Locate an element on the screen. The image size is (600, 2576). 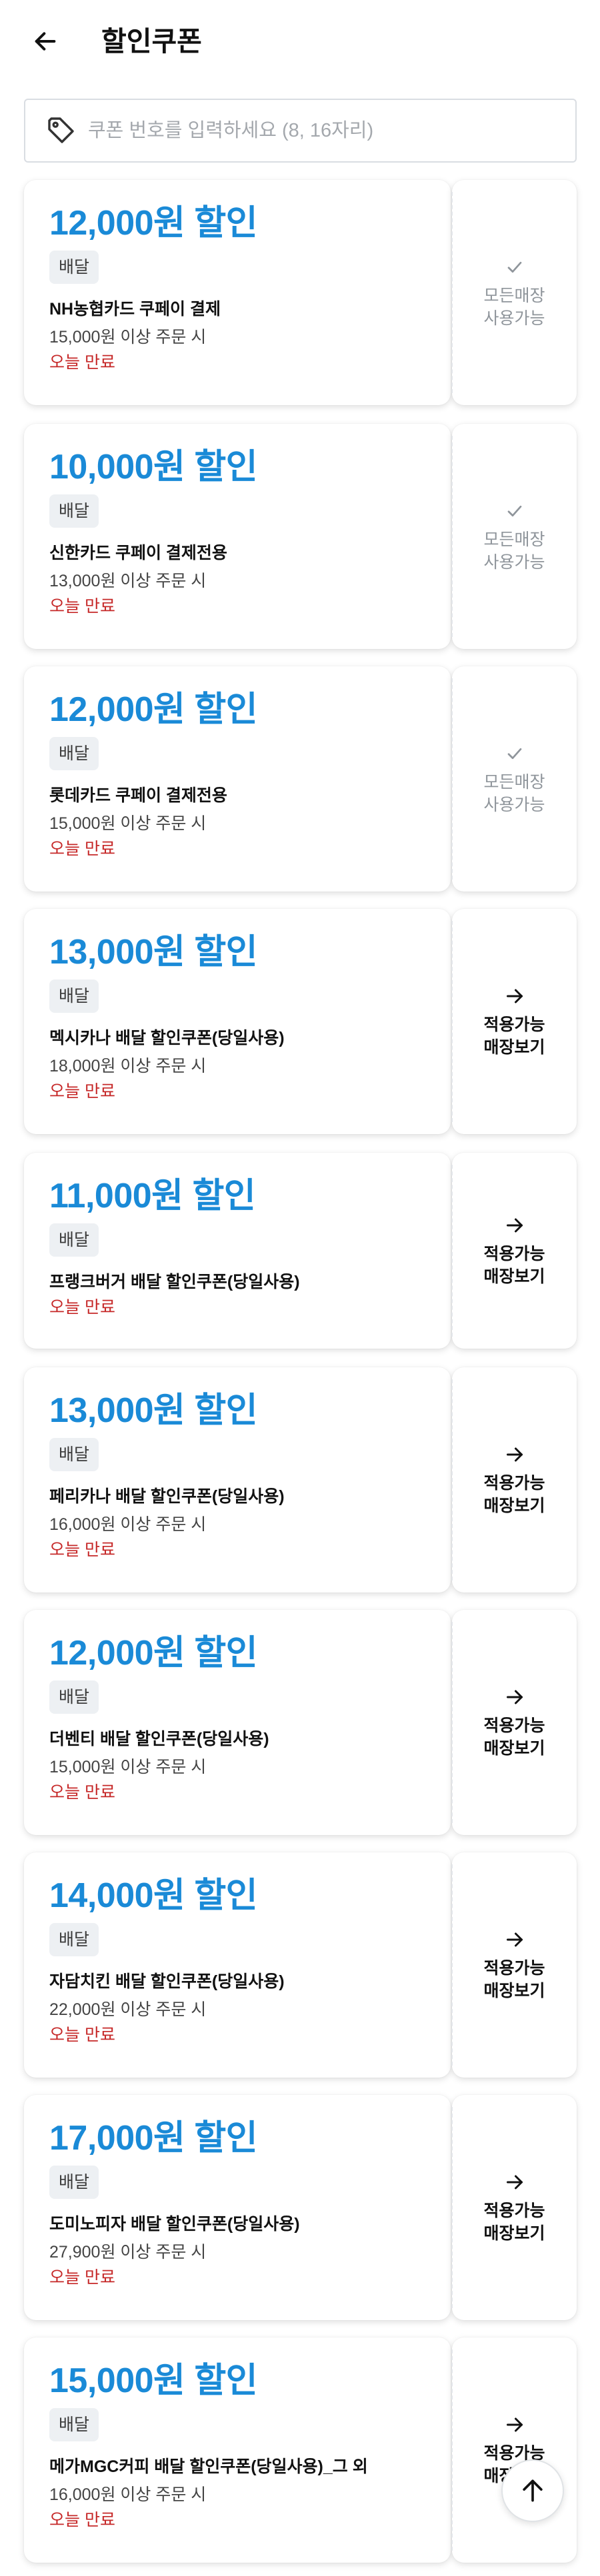
coupon-name: 신한카드 쿠페이 결제전용 is located at coordinates (138, 553).